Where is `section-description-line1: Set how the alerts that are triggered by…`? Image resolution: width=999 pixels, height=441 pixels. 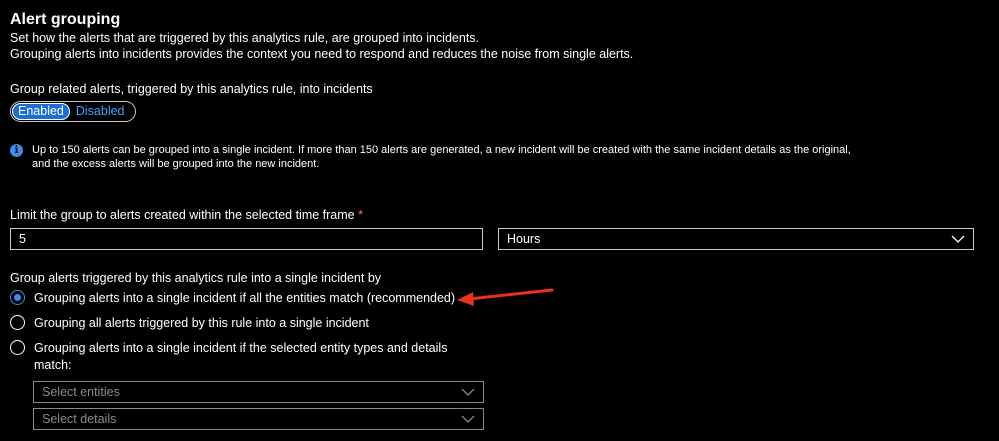 section-description-line1: Set how the alerts that are triggered by… is located at coordinates (245, 38).